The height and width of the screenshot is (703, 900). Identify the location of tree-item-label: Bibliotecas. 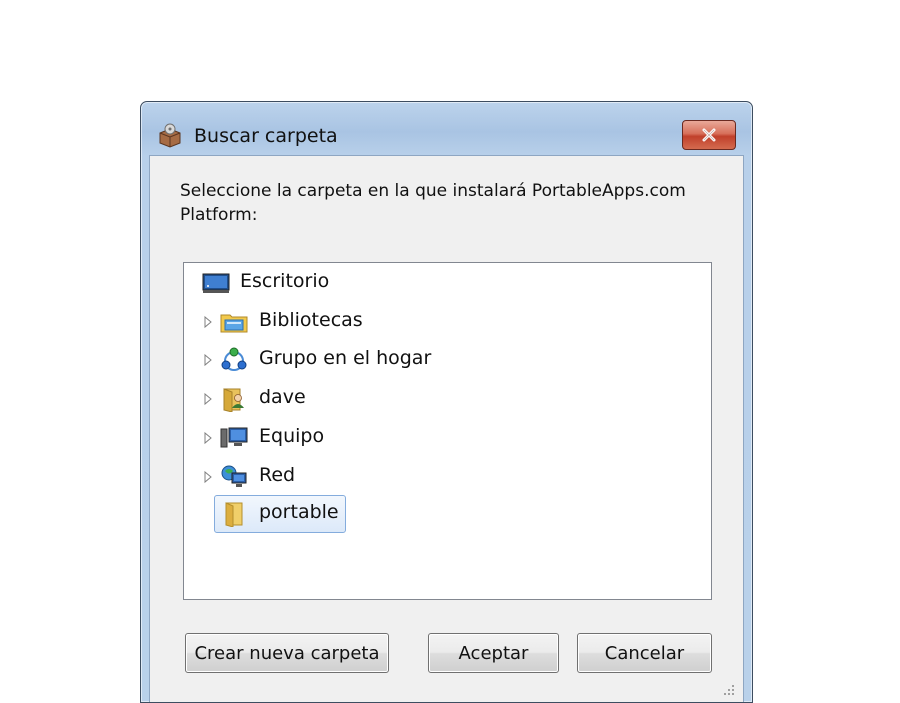
(311, 320).